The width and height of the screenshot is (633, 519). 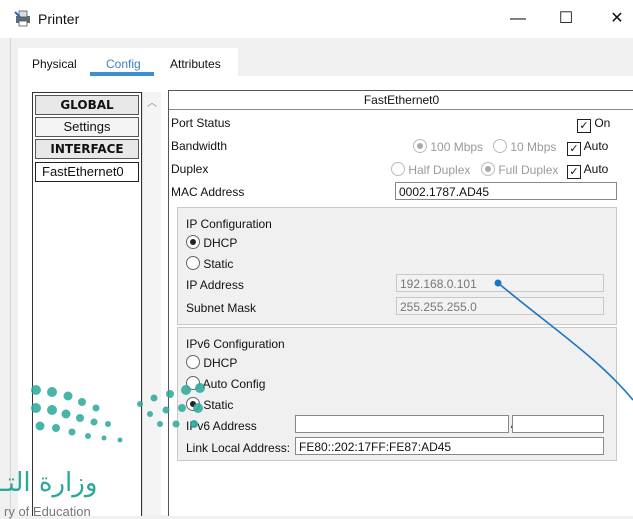 I want to click on duplex-auto-label: Auto, so click(x=596, y=169).